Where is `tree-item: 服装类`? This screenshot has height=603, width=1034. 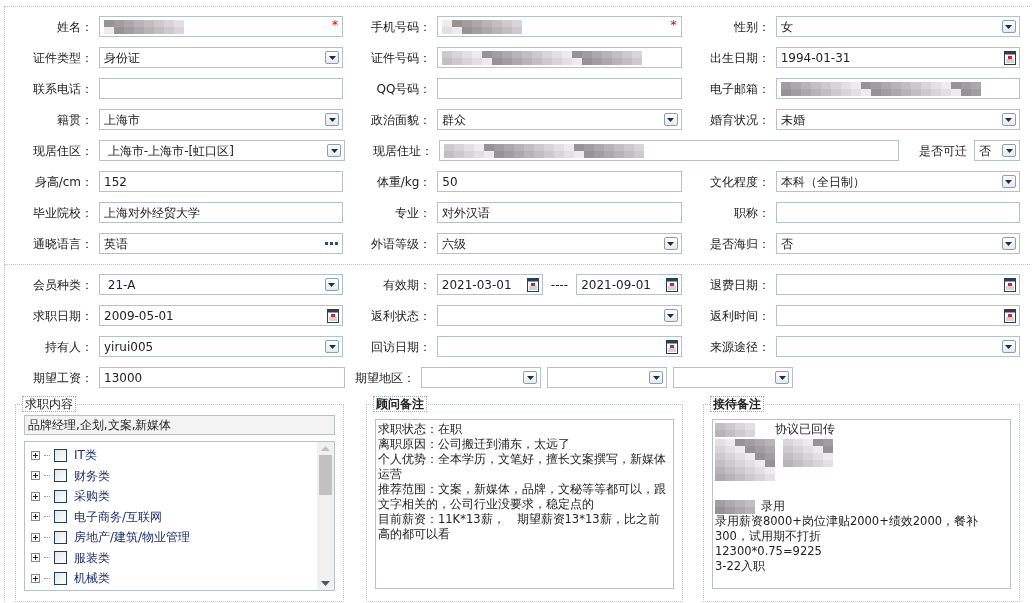
tree-item: 服装类 is located at coordinates (92, 557).